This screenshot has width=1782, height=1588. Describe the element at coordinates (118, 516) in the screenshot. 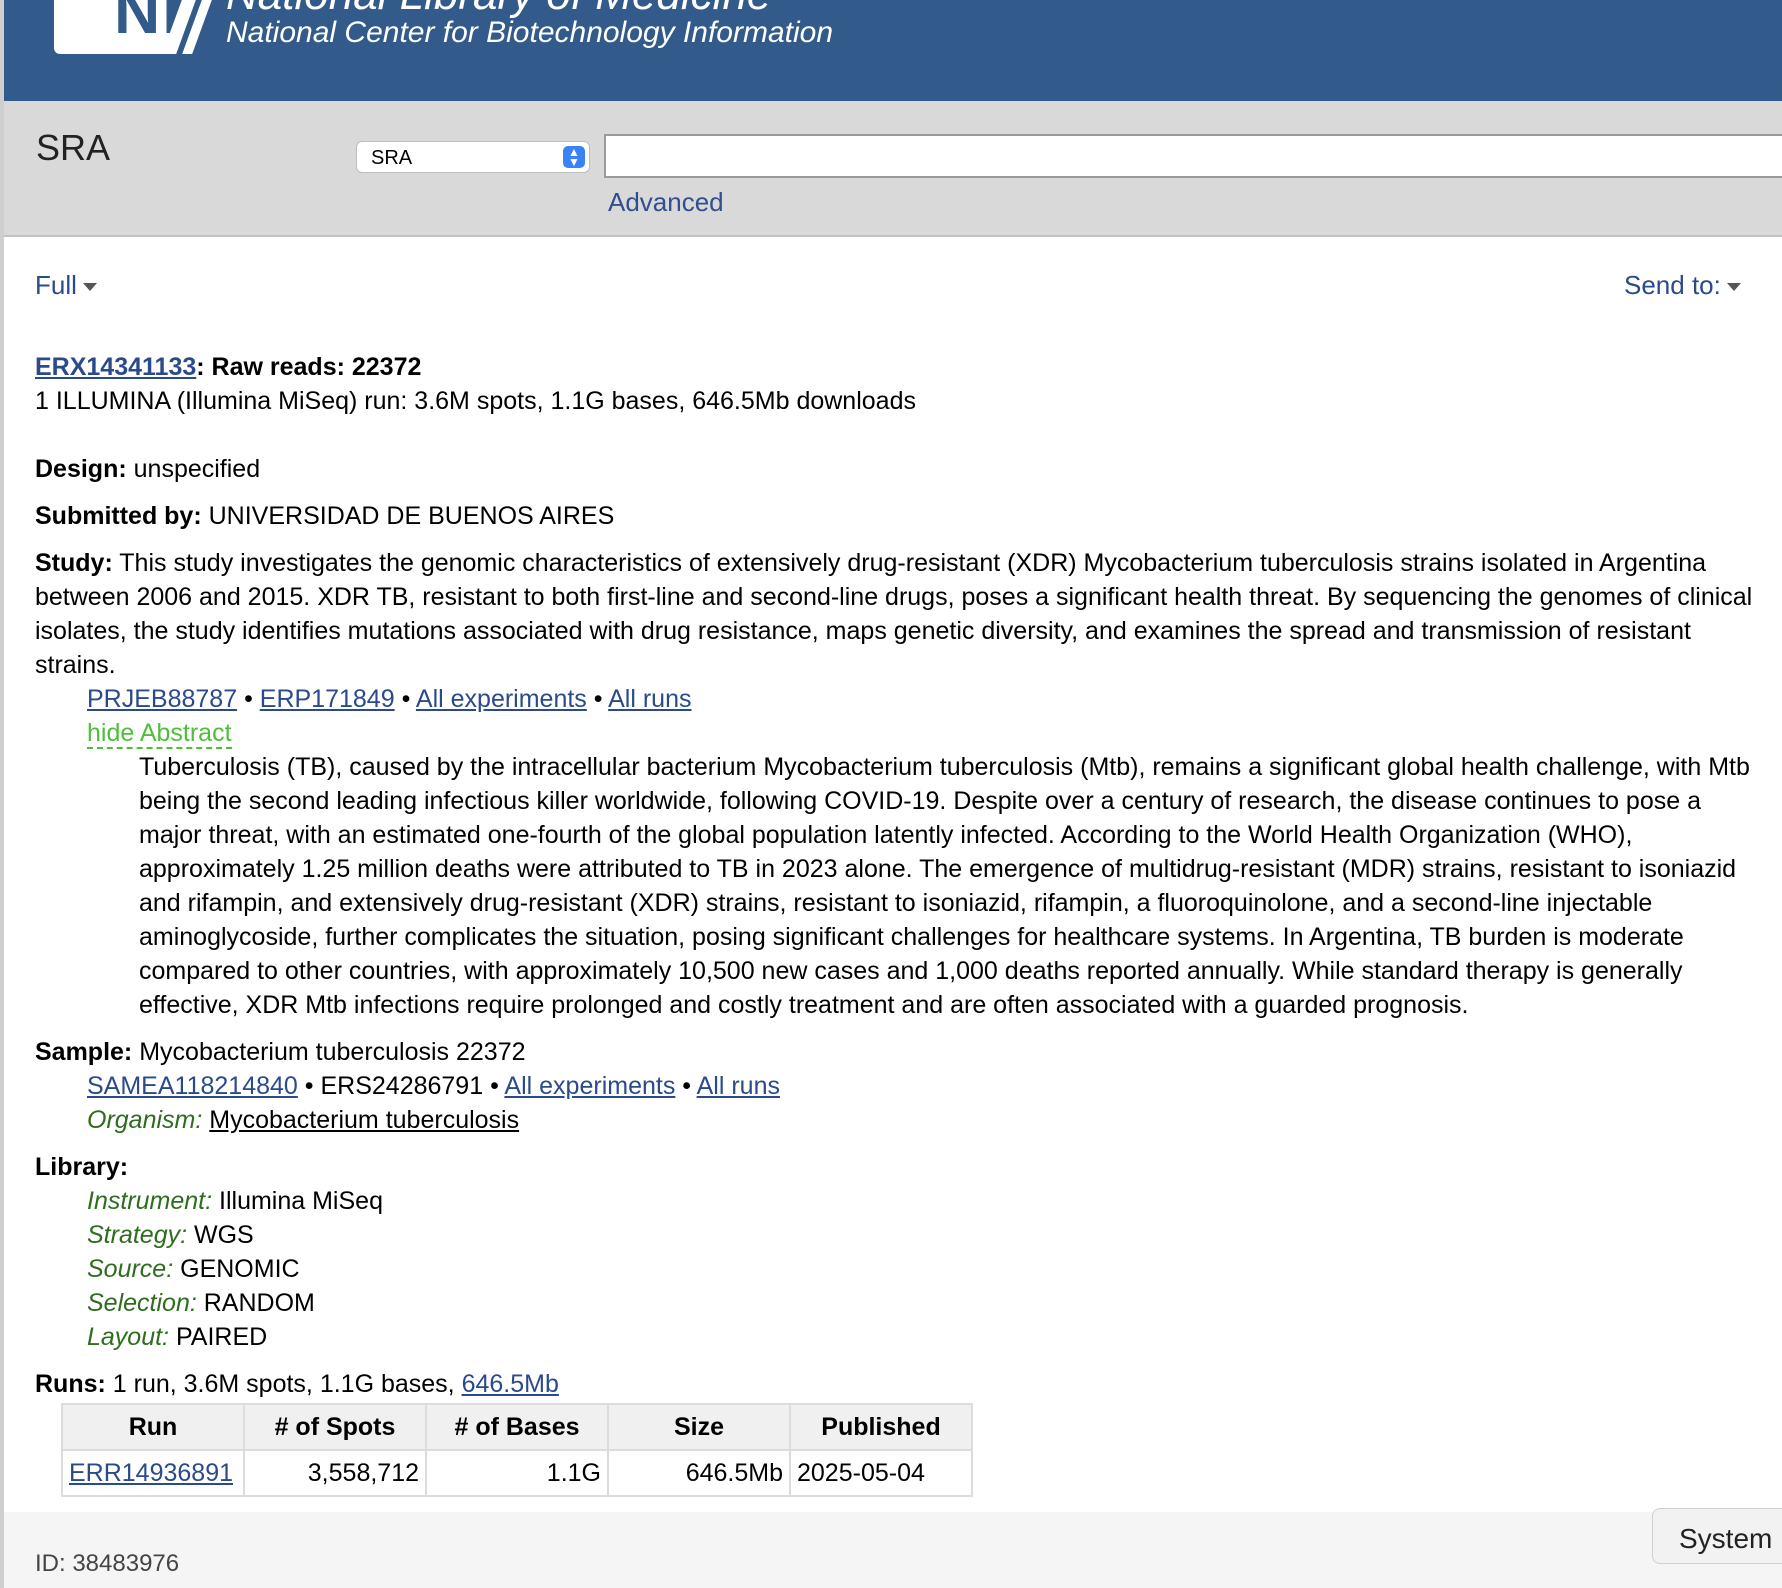

I see `submitted-label: Submitted by:` at that location.